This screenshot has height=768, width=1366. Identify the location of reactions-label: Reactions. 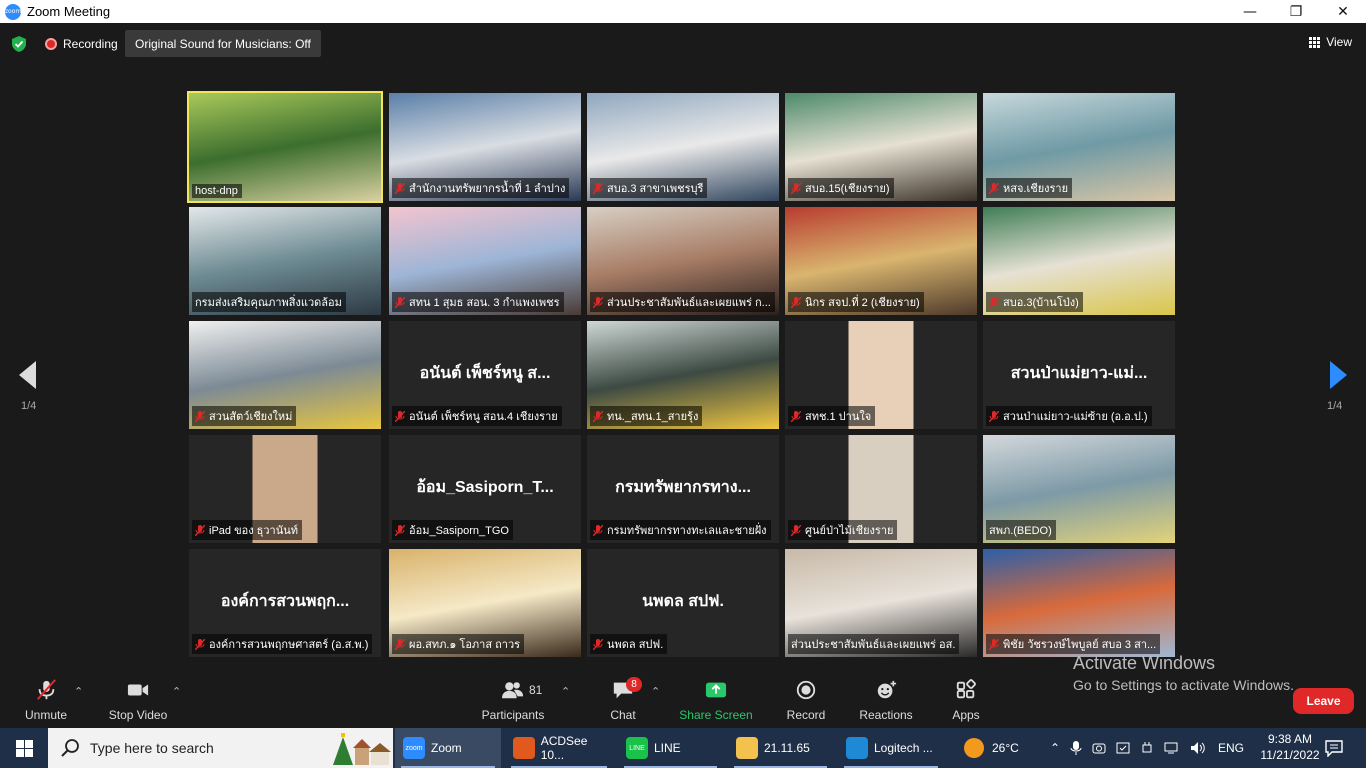
(886, 715).